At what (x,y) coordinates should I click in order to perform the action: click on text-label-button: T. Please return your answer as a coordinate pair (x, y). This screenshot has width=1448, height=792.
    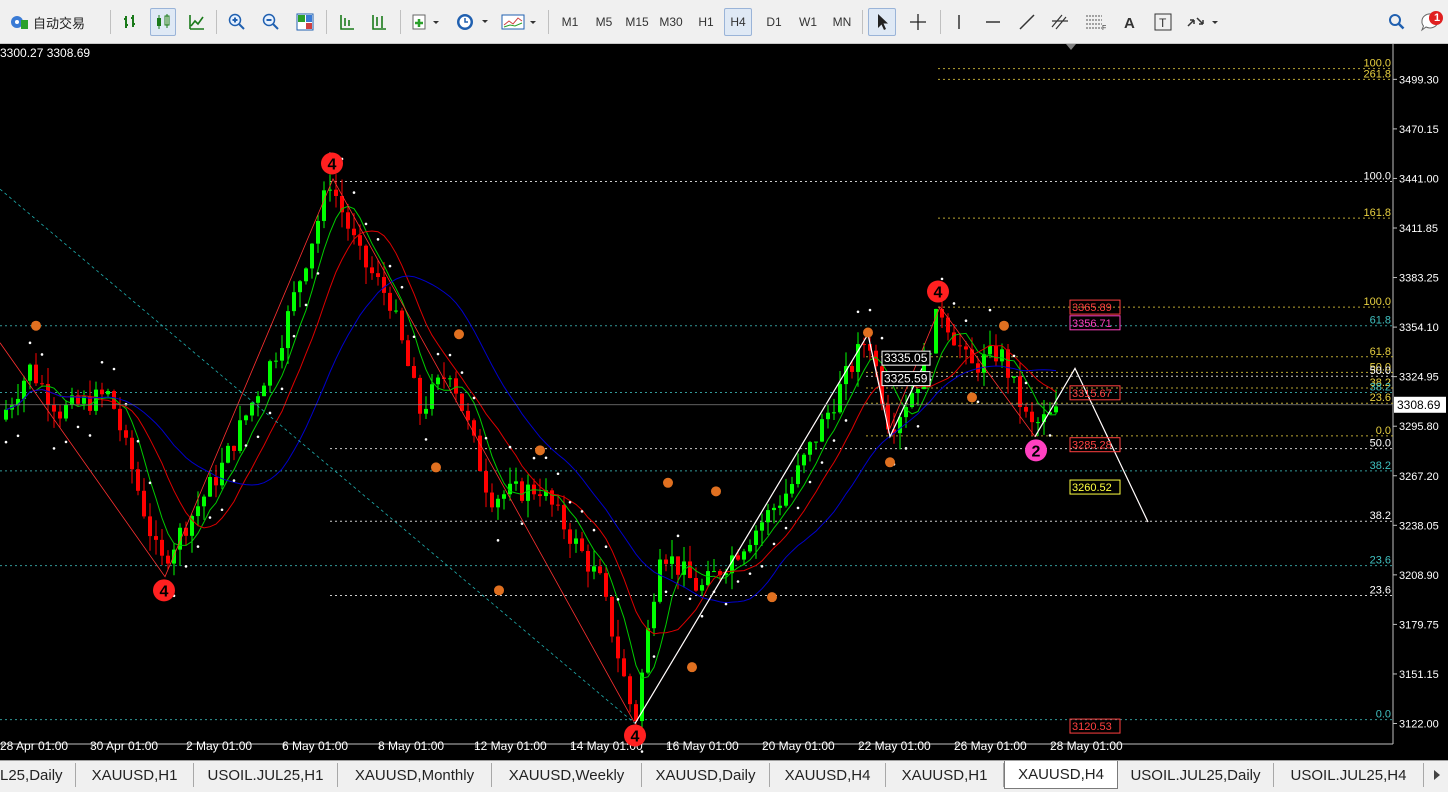
    Looking at the image, I should click on (1163, 22).